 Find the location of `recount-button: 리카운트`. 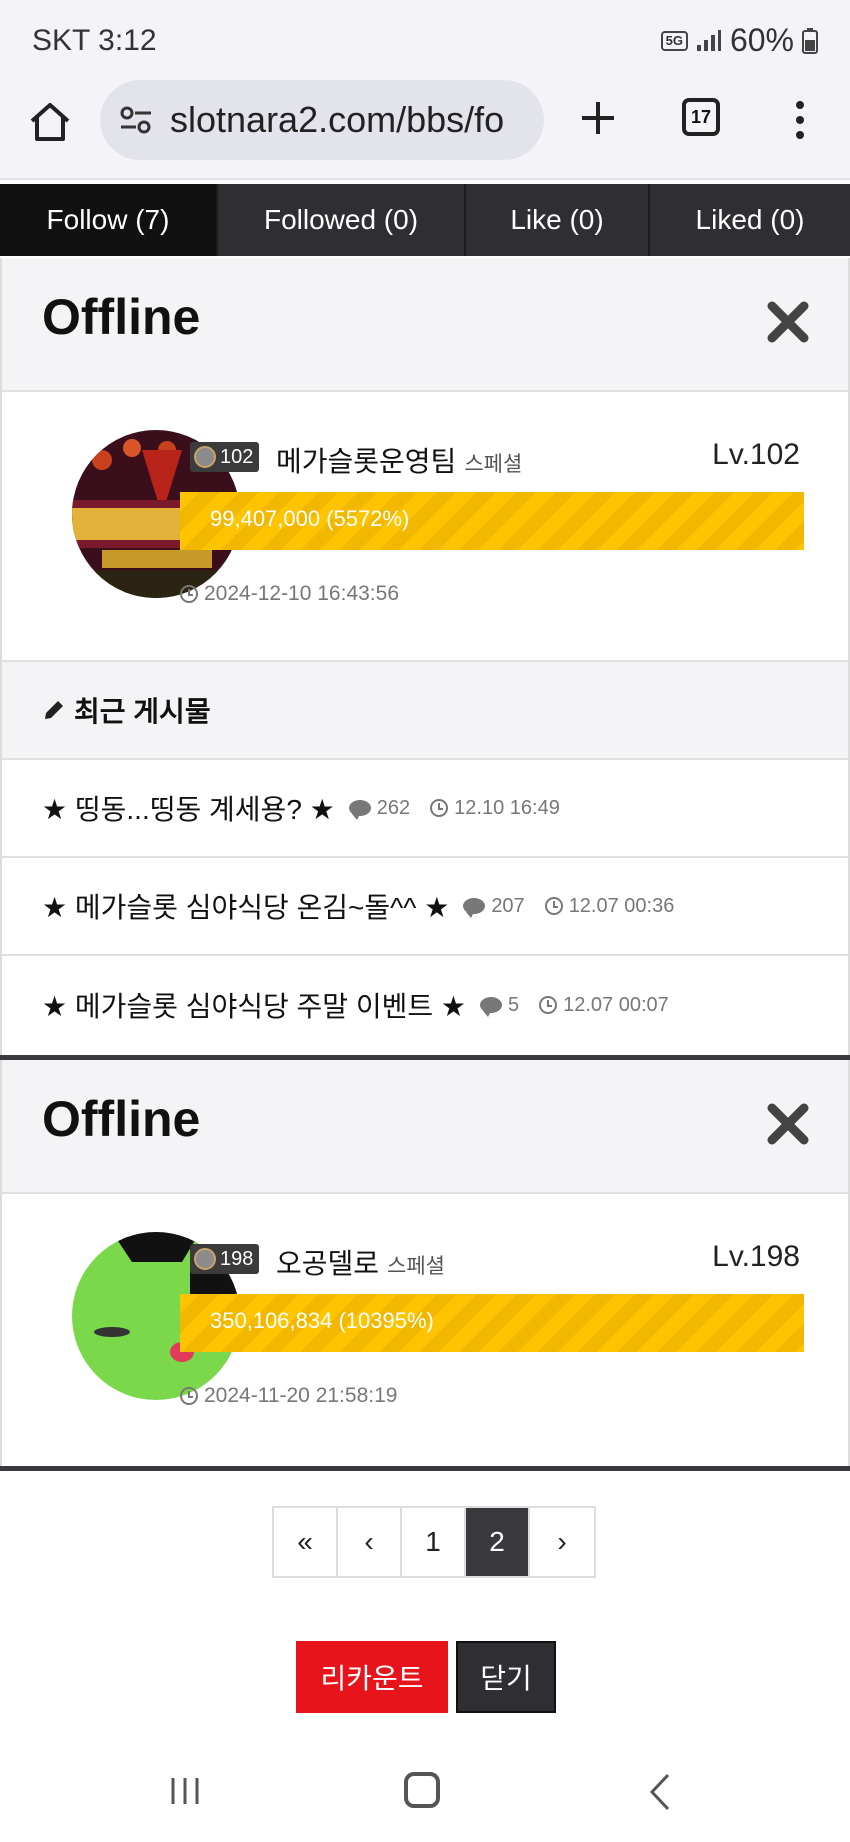

recount-button: 리카운트 is located at coordinates (372, 1677).